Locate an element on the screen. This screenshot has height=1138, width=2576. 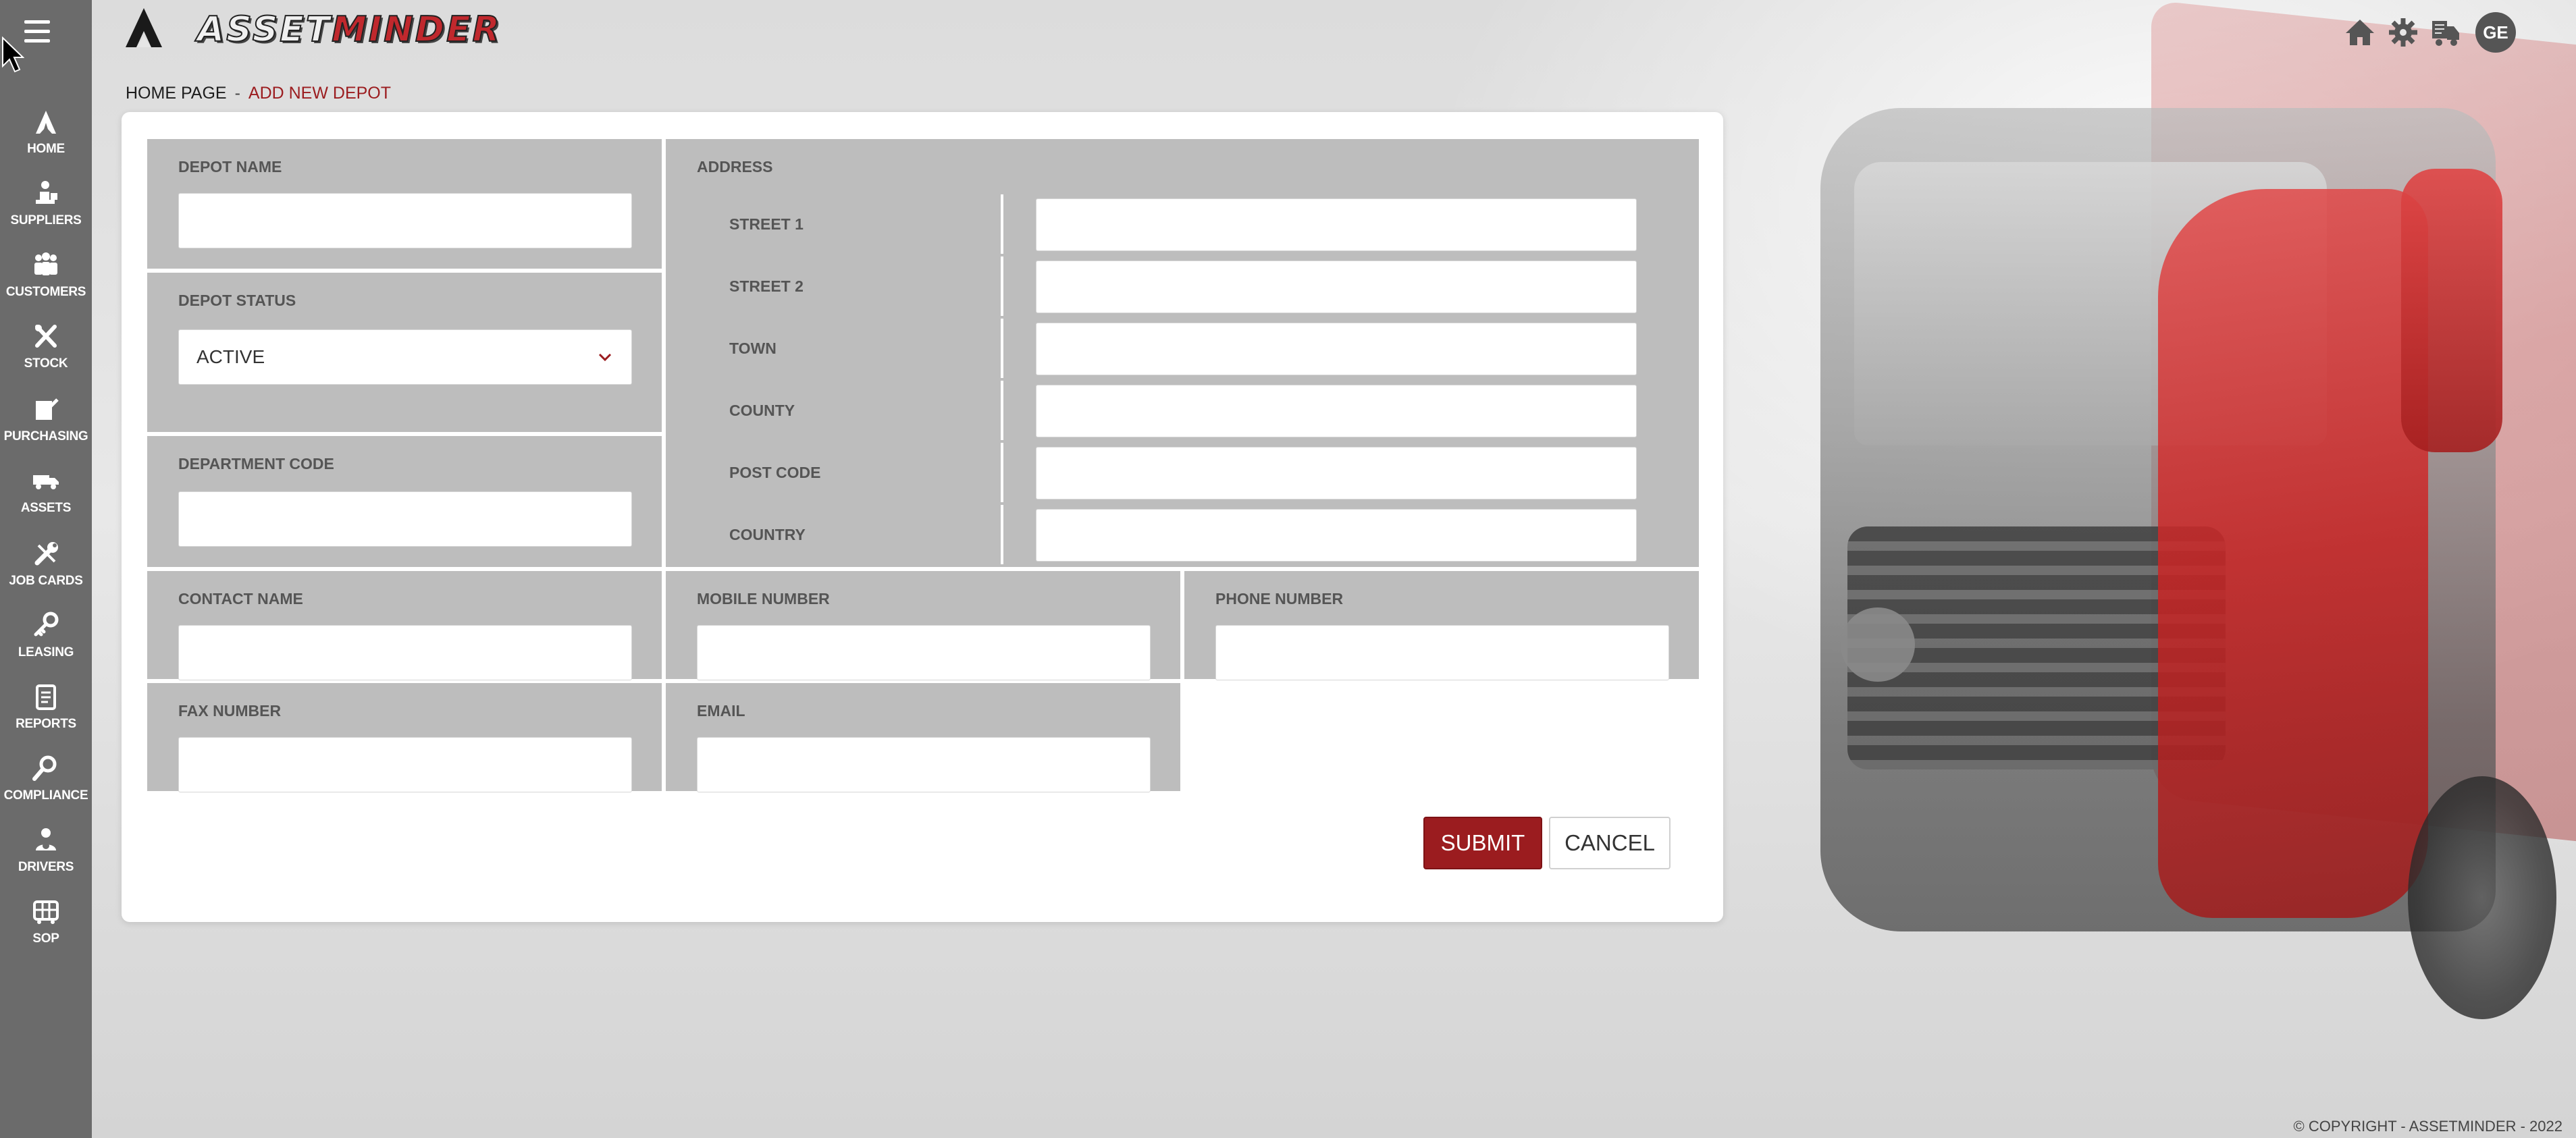
depot-status-select: ACTIVE is located at coordinates (405, 357).